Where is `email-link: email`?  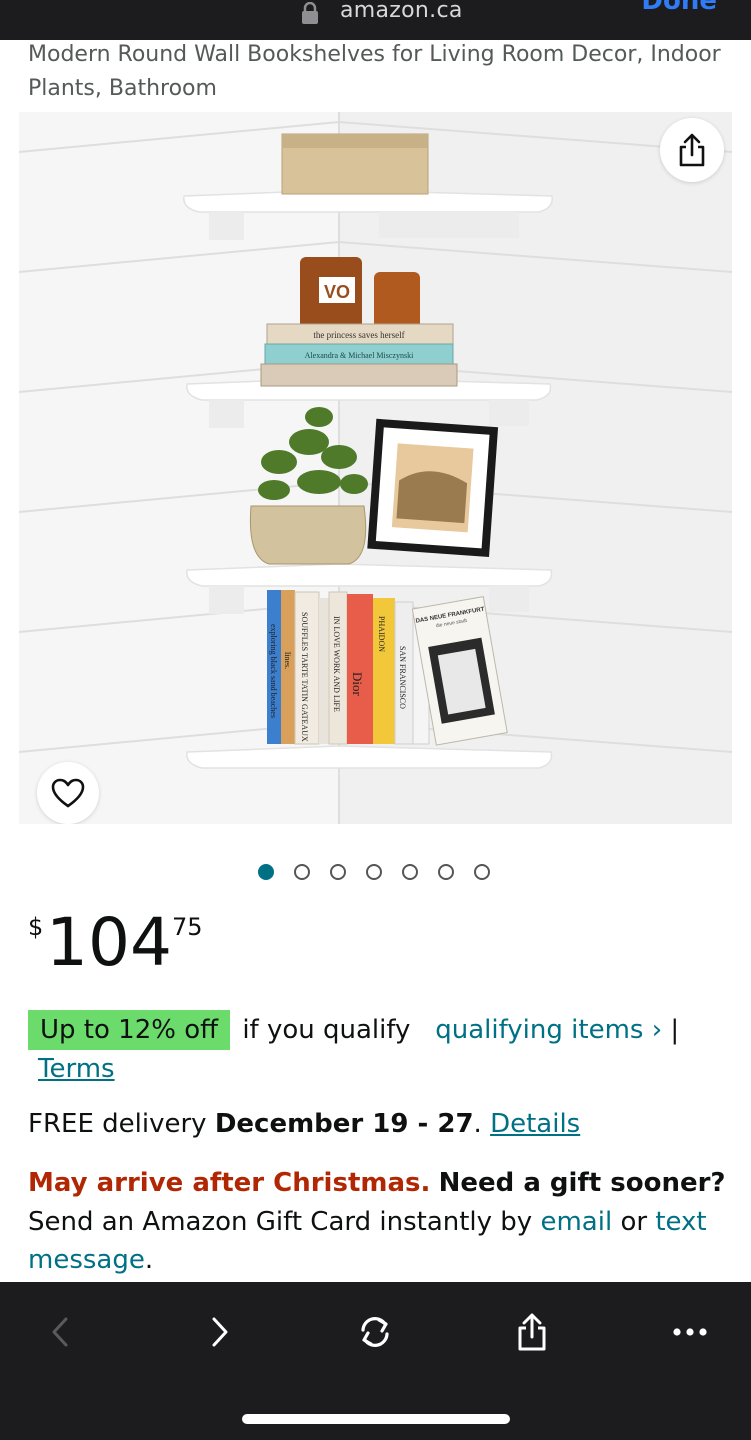 email-link: email is located at coordinates (576, 1222).